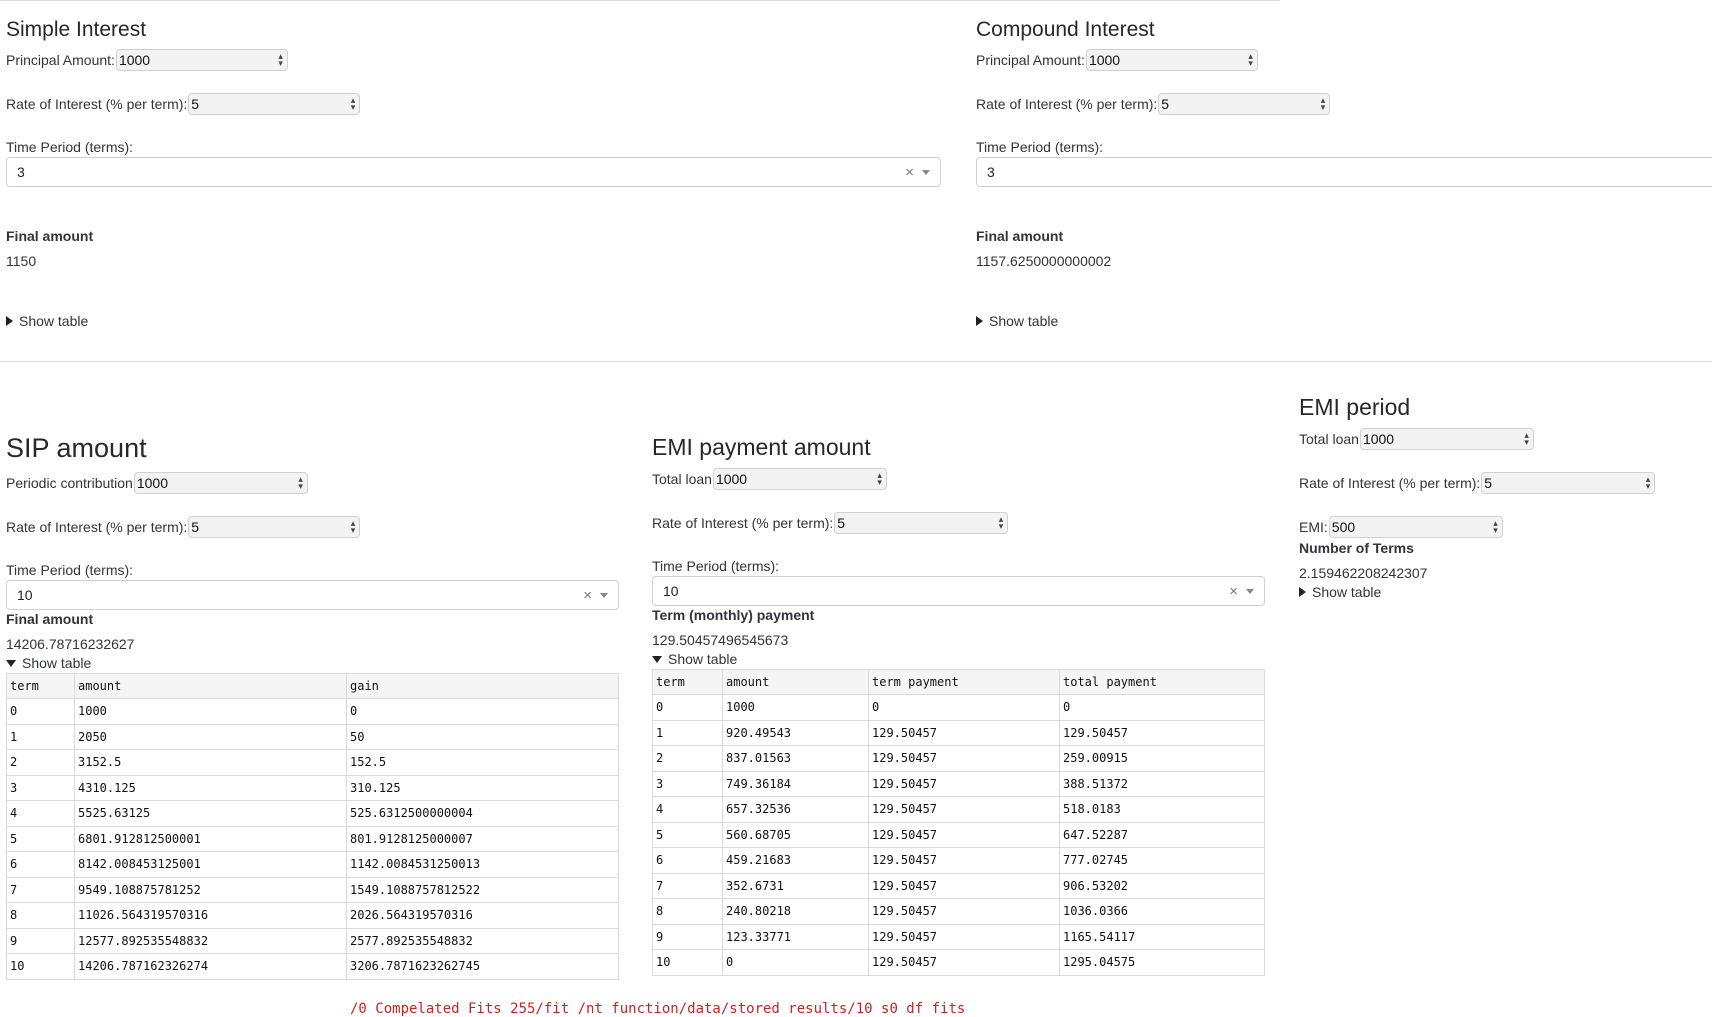 This screenshot has width=1712, height=1017. Describe the element at coordinates (60, 60) in the screenshot. I see `simple-principal-label: Principal Amount:` at that location.